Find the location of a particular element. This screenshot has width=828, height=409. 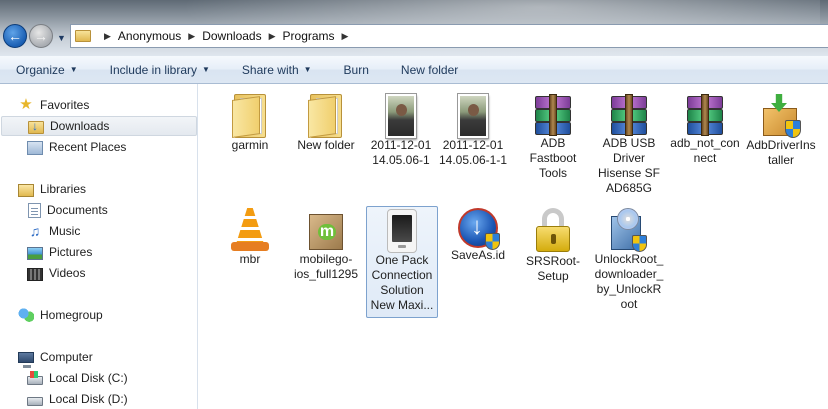

sidebar-item-local-disk-c: Local Disk (C:) is located at coordinates (109, 378).